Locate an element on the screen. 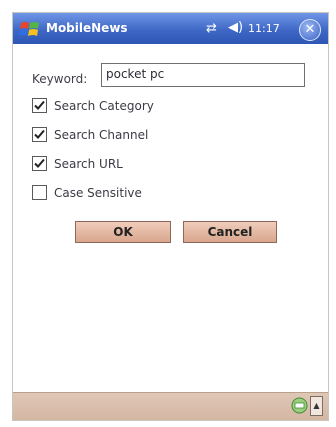  keyword-label: Keyword: is located at coordinates (60, 79).